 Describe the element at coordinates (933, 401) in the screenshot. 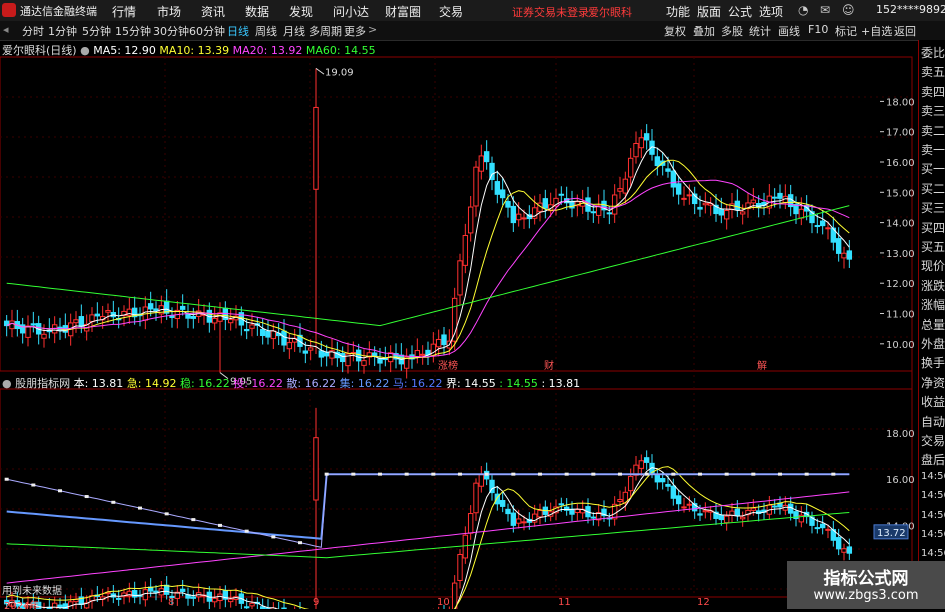

I see `quote-panel-item: 收益` at that location.